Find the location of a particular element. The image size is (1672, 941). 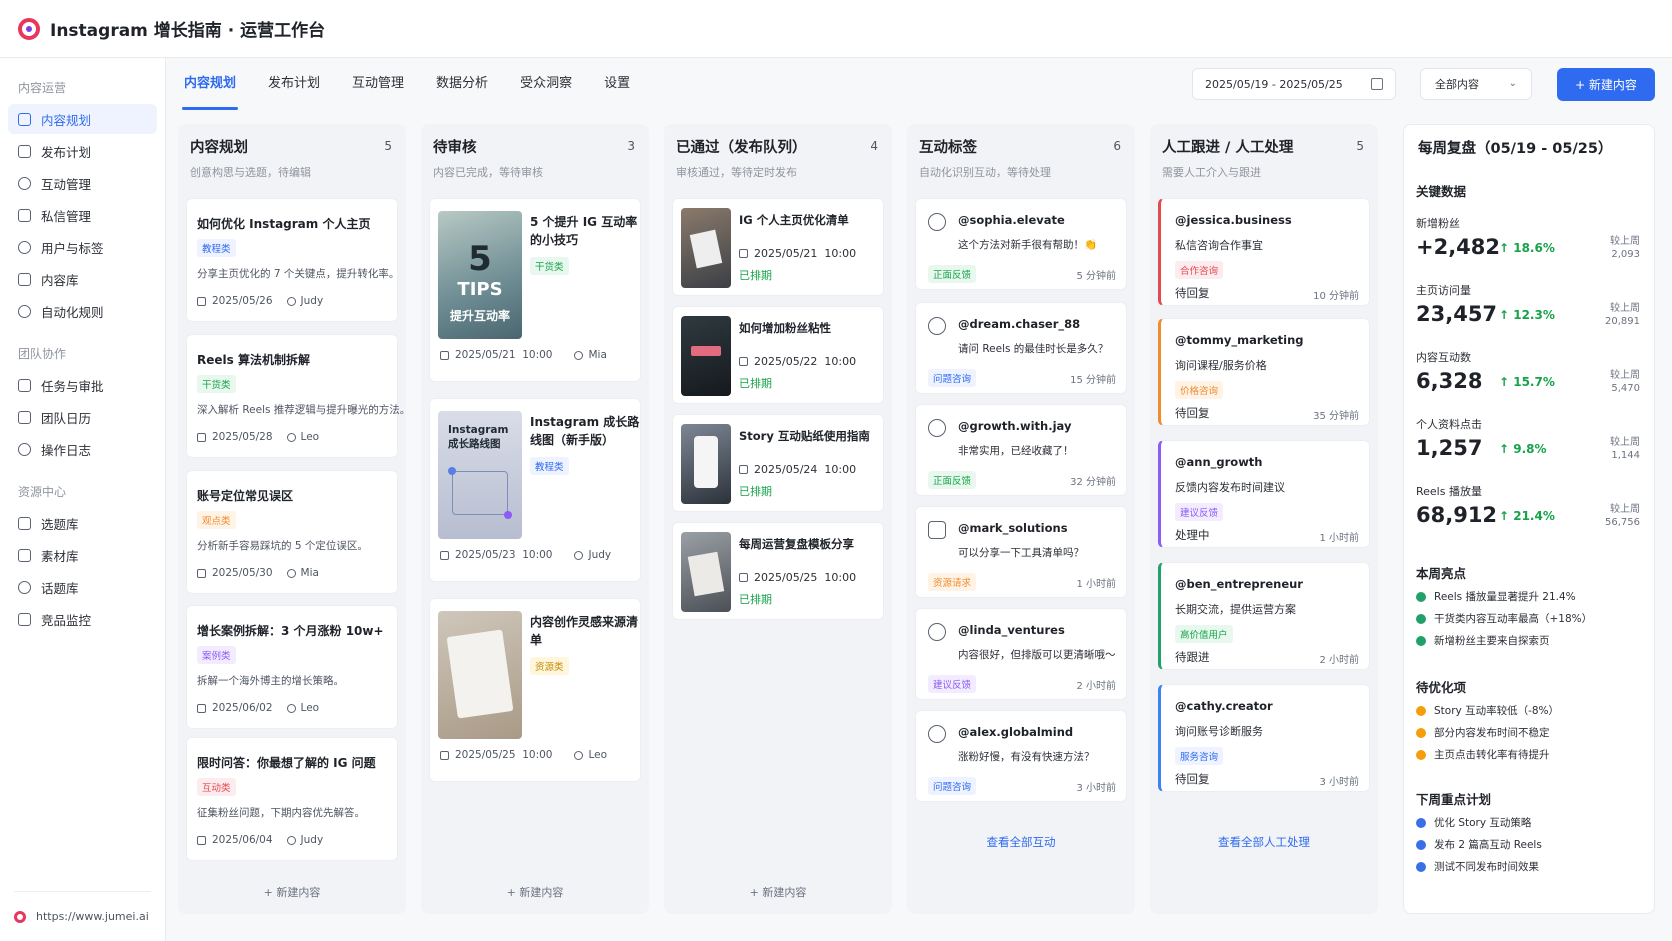

comment-text: 可以分享一下工具清单吗？ is located at coordinates (1021, 553).